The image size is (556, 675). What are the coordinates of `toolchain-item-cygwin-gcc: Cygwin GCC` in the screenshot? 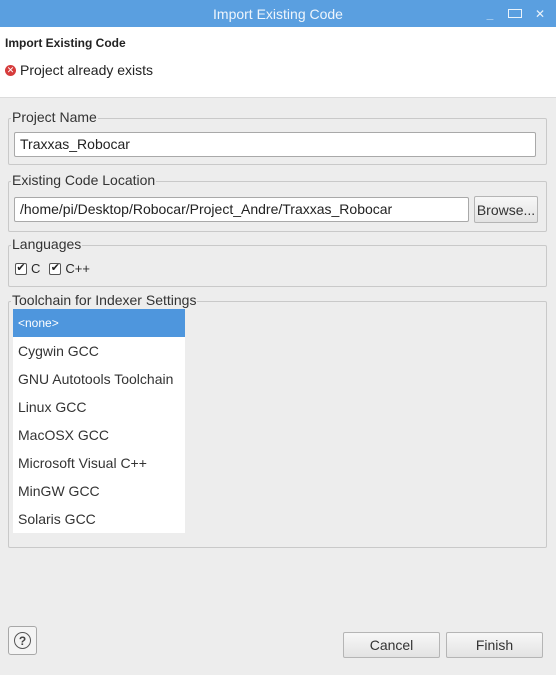 It's located at (99, 351).